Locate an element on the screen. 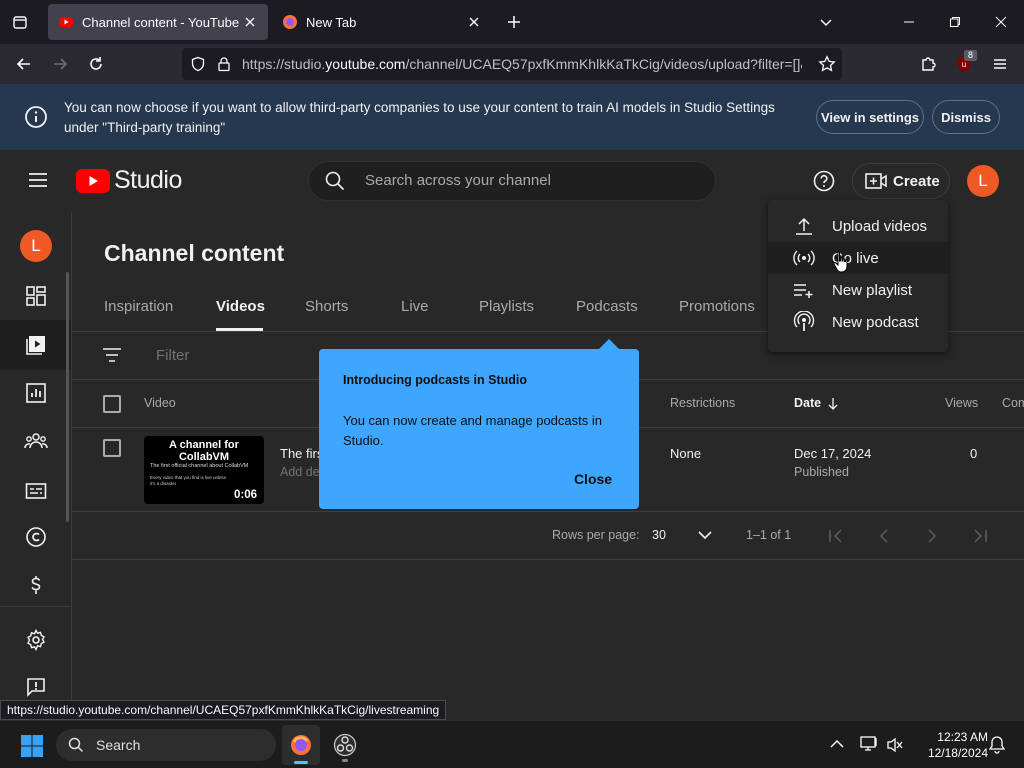 This screenshot has height=768, width=1024. community-icon is located at coordinates (36, 441).